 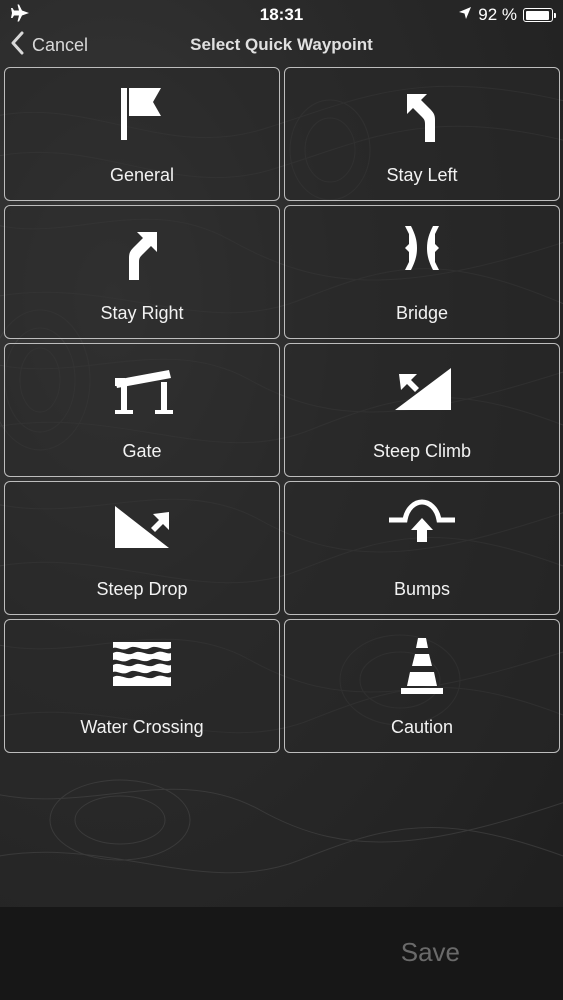 I want to click on waypoint-tile-stay-left: Stay Left, so click(x=422, y=134).